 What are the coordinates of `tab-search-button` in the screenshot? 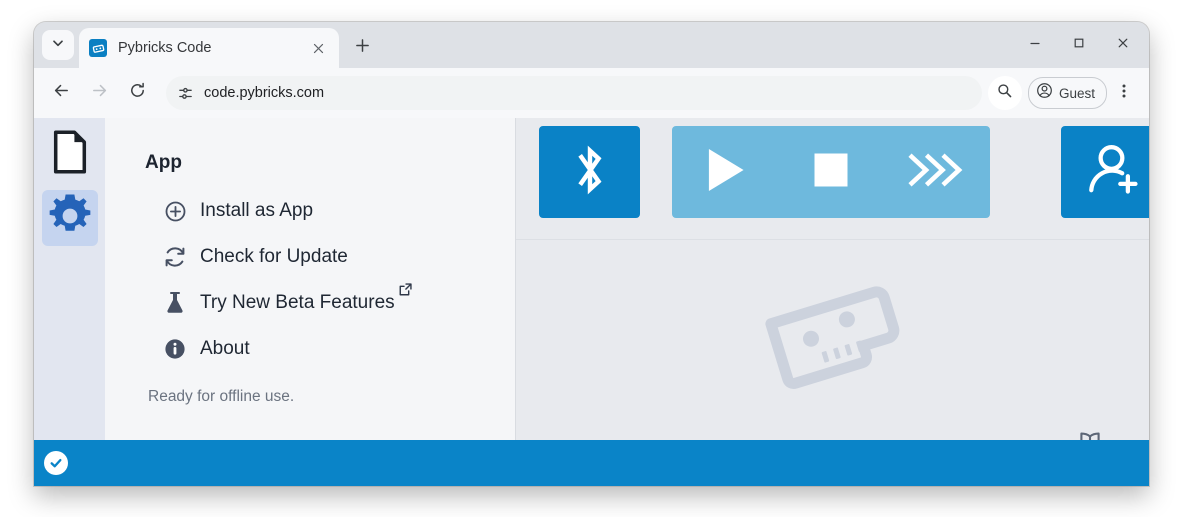 It's located at (58, 45).